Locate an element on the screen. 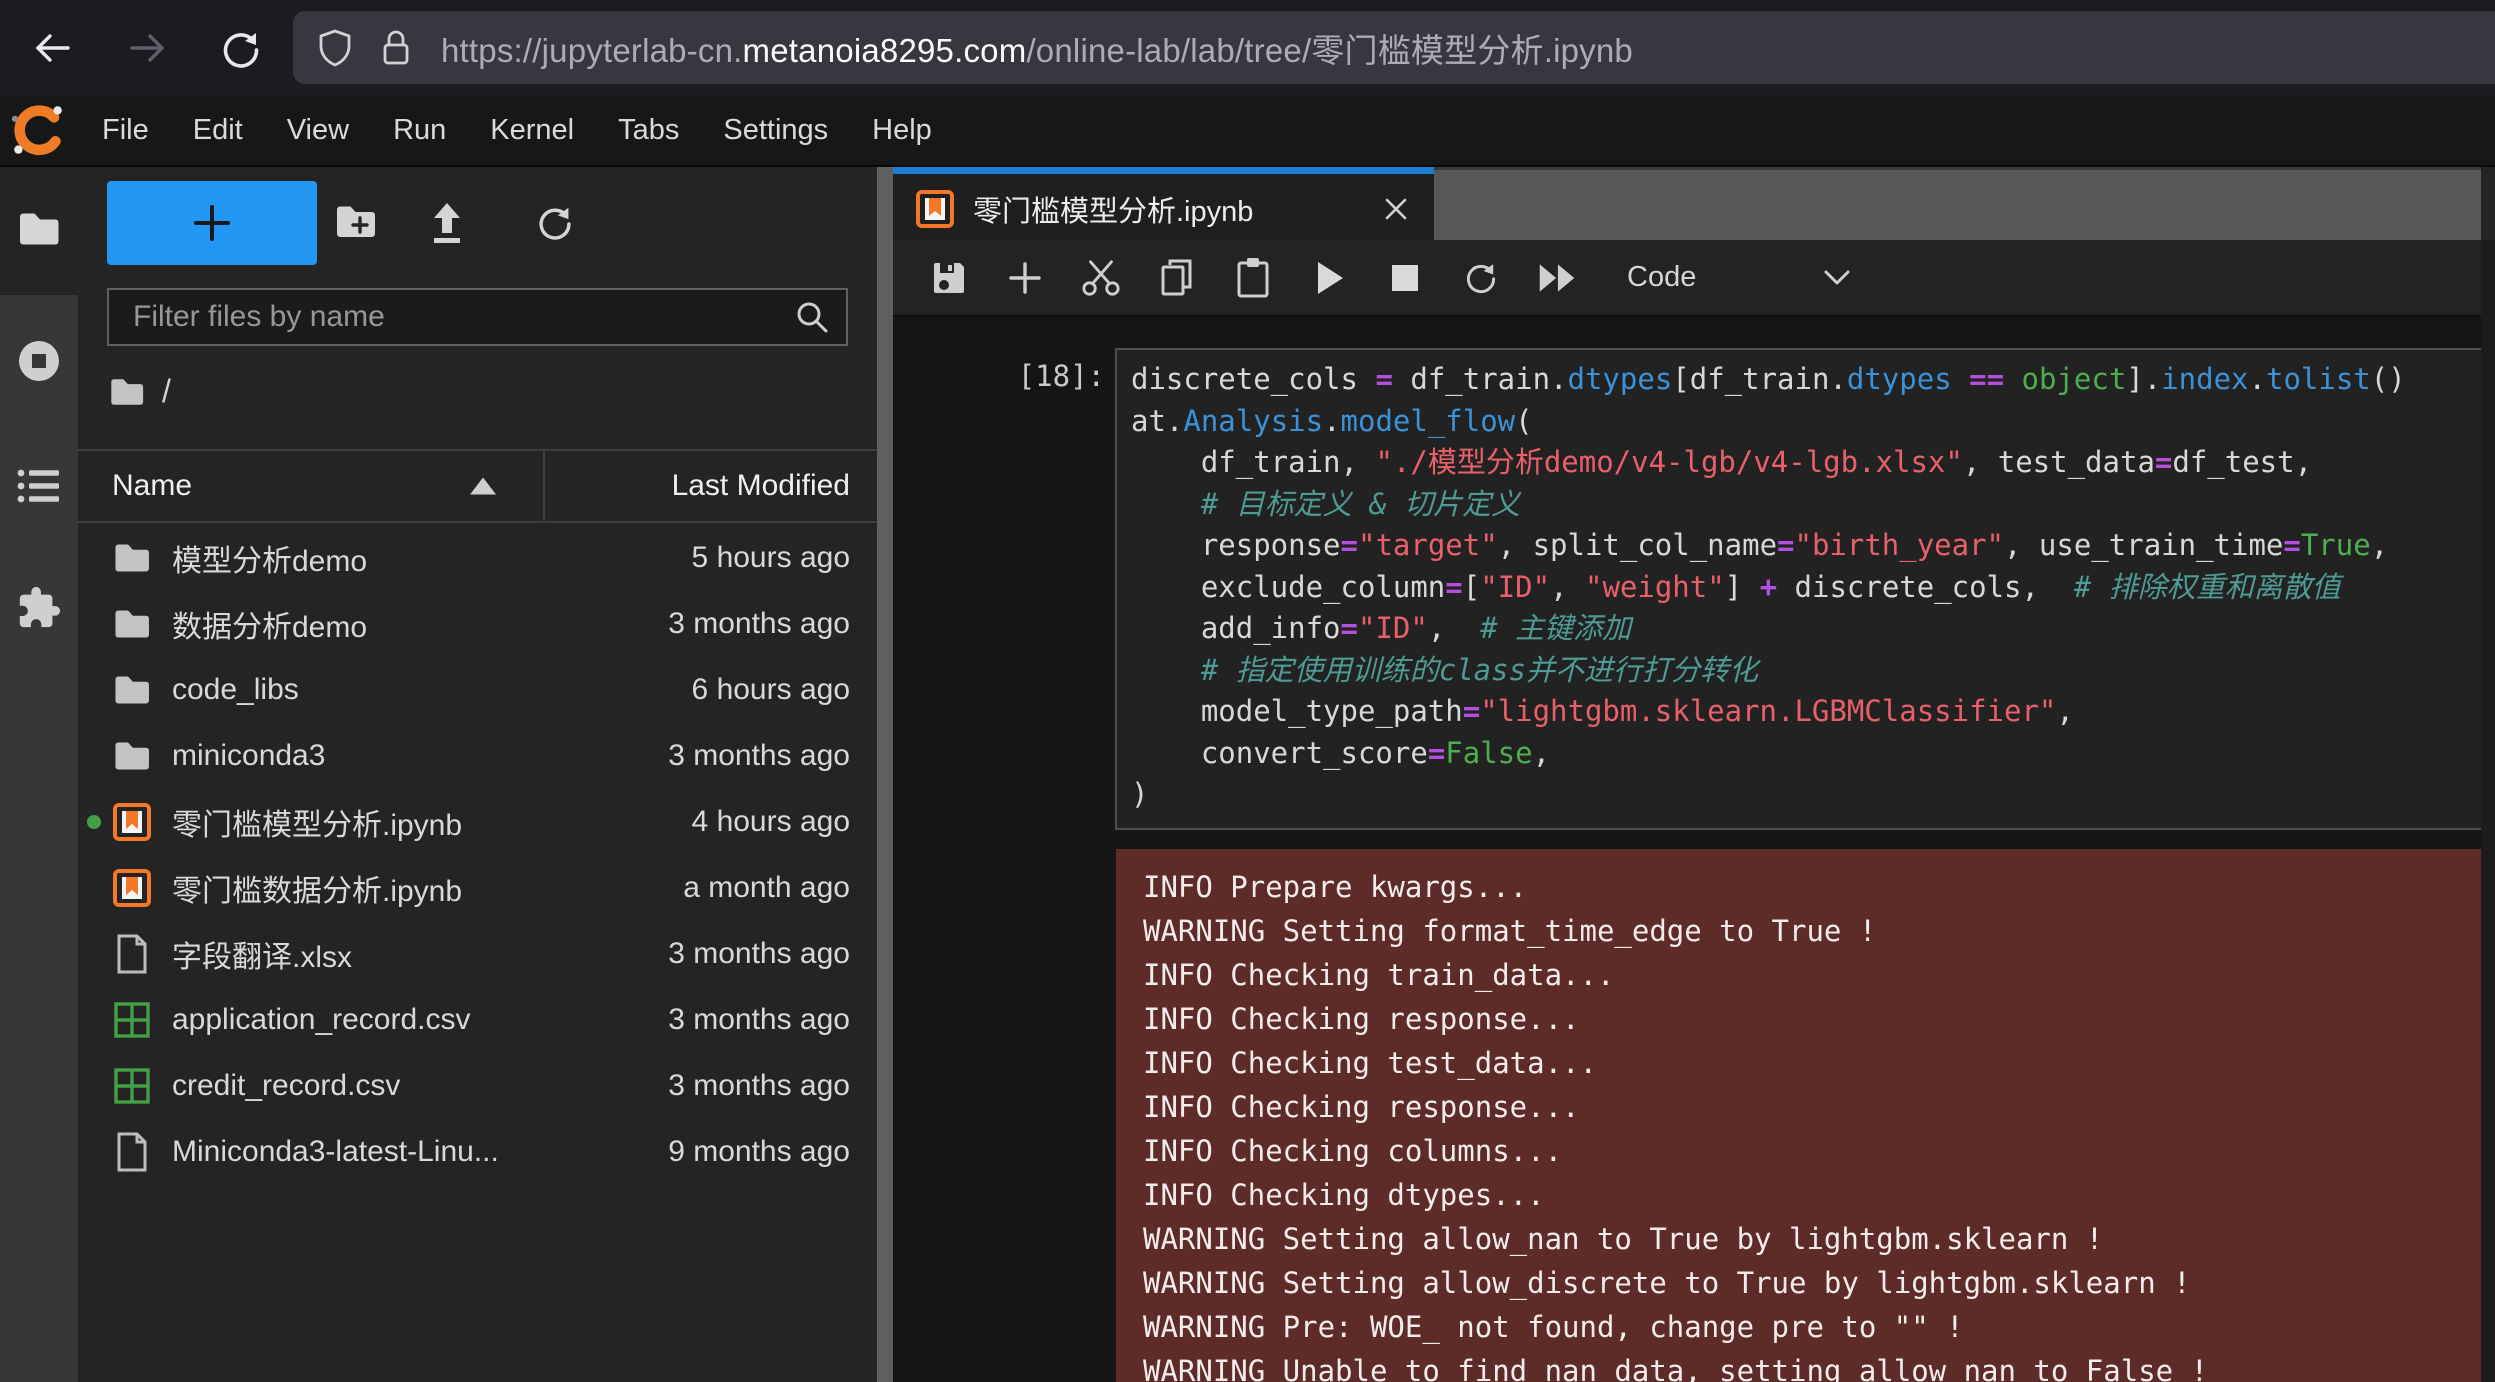  restart-kernel-button is located at coordinates (1481, 278).